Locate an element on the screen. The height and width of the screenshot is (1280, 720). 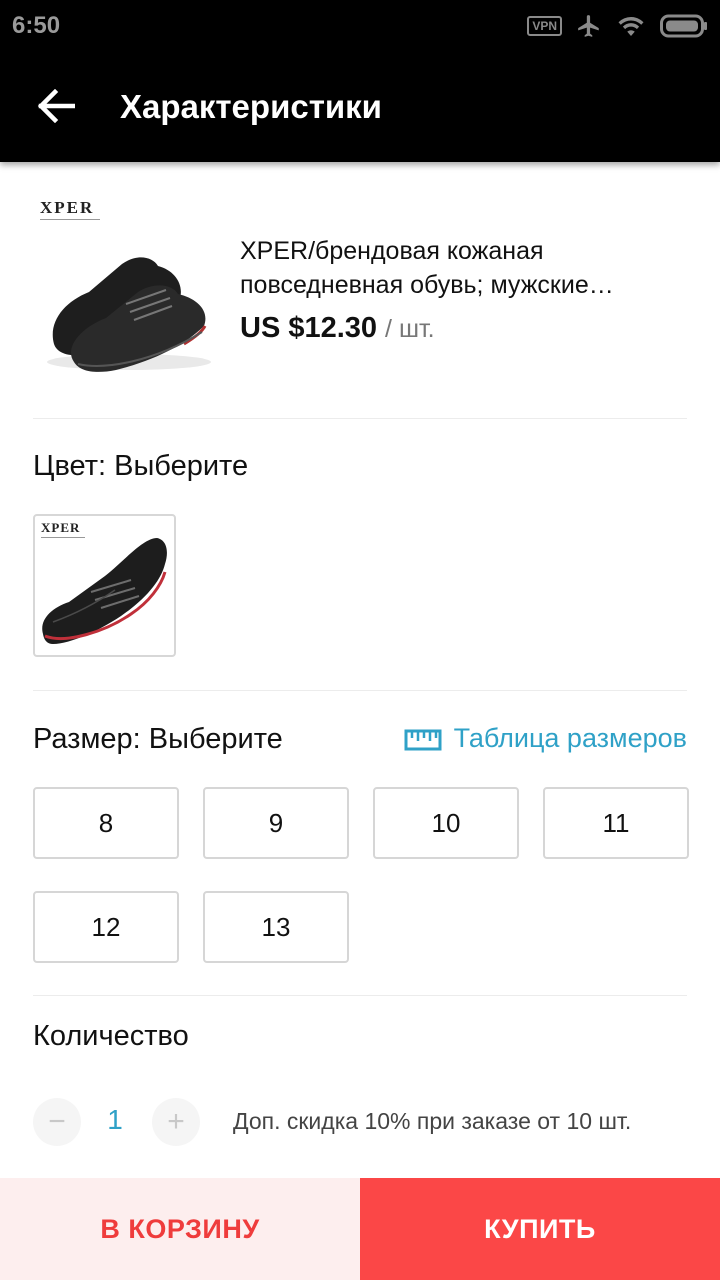
arrow-left-icon is located at coordinates (56, 106).